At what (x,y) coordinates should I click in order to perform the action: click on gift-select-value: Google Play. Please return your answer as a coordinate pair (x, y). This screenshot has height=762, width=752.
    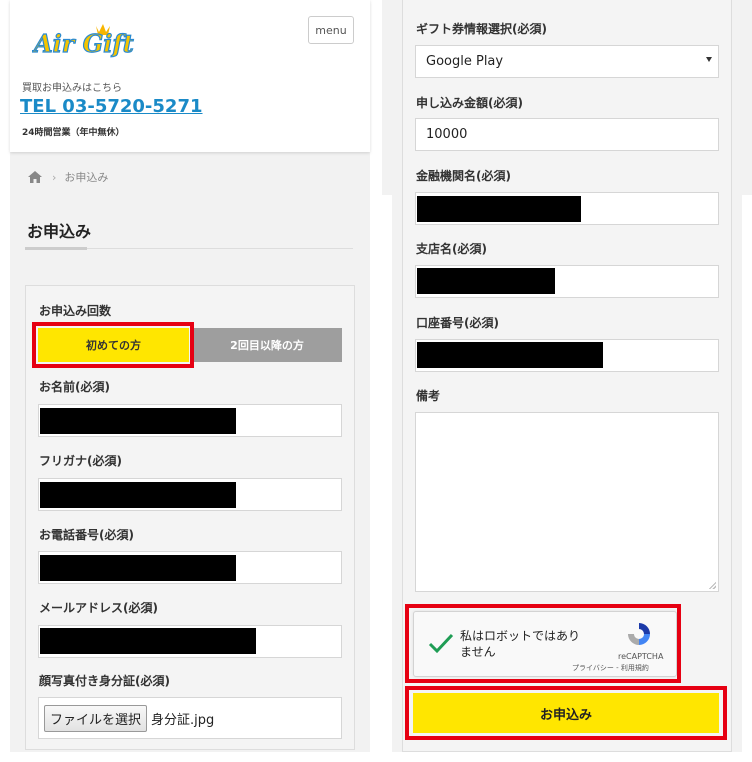
    Looking at the image, I should click on (465, 61).